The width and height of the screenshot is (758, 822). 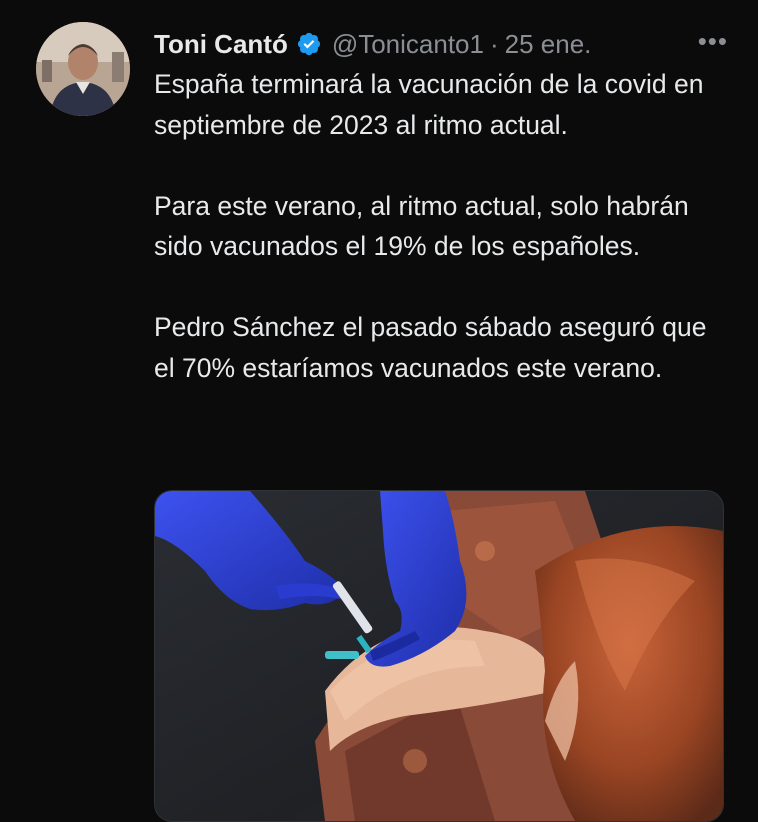 I want to click on avatar-image, so click(x=83, y=69).